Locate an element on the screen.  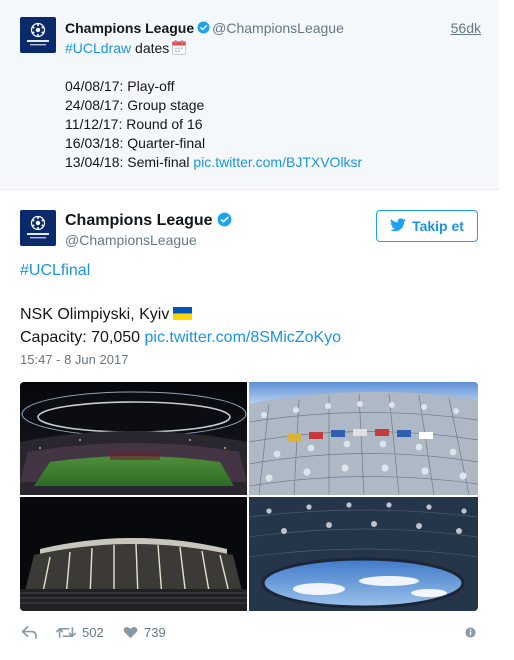
headline-text: dates is located at coordinates (150, 48).